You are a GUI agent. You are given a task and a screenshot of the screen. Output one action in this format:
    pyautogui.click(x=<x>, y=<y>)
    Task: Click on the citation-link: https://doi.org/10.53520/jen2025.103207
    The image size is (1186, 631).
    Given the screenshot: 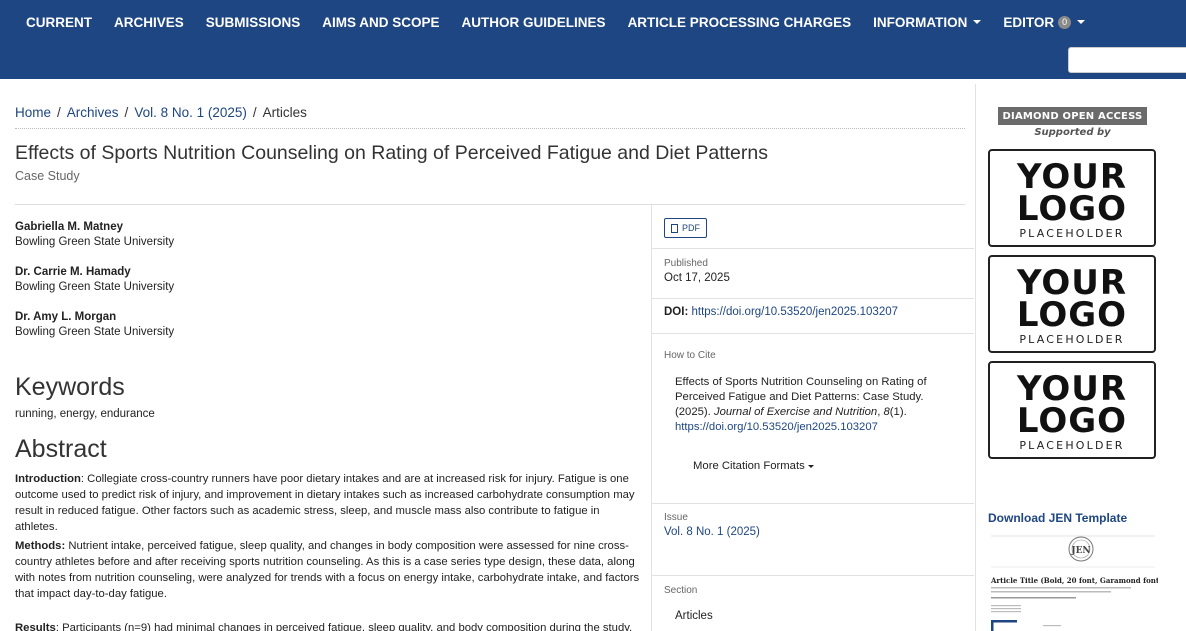 What is the action you would take?
    pyautogui.click(x=776, y=427)
    